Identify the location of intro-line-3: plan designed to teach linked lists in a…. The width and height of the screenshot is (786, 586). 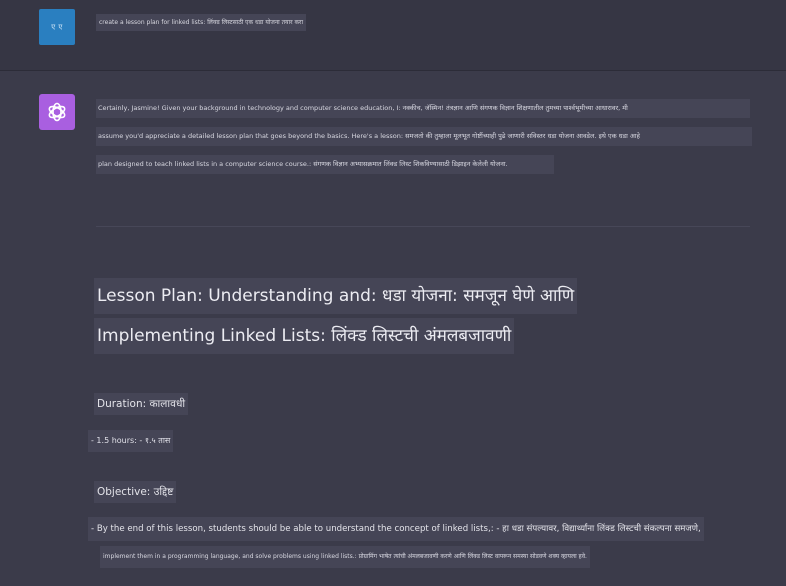
(325, 164).